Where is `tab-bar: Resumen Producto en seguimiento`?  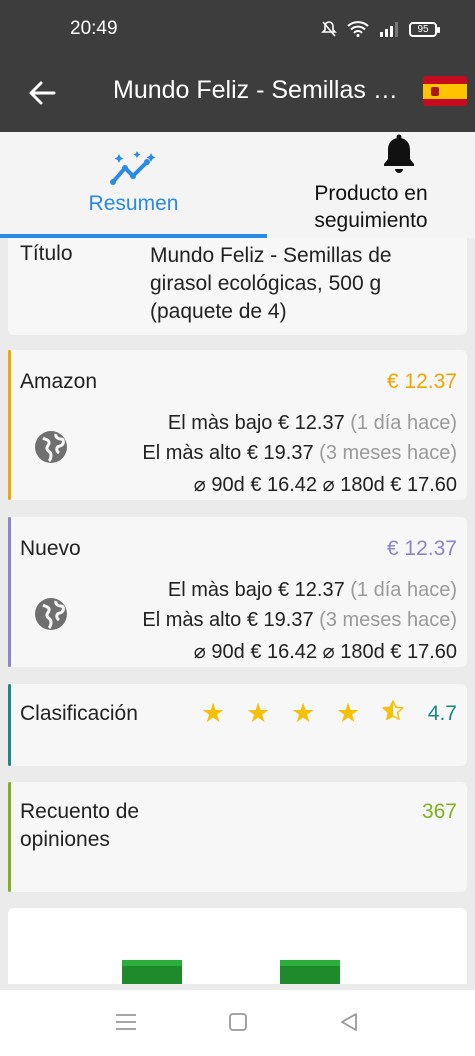
tab-bar: Resumen Producto en seguimiento is located at coordinates (237, 185).